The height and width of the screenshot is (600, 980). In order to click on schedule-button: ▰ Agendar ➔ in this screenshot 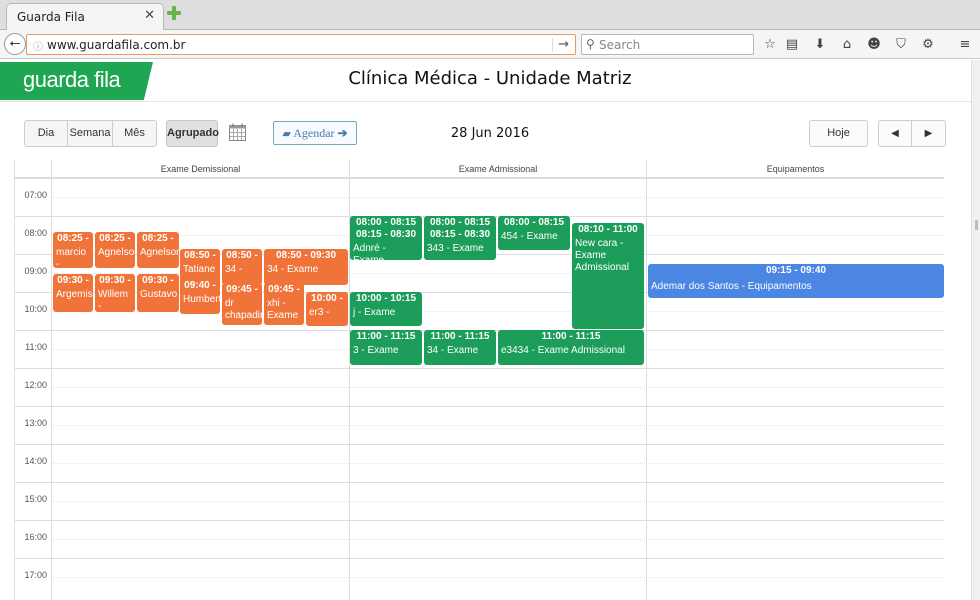, I will do `click(315, 133)`.